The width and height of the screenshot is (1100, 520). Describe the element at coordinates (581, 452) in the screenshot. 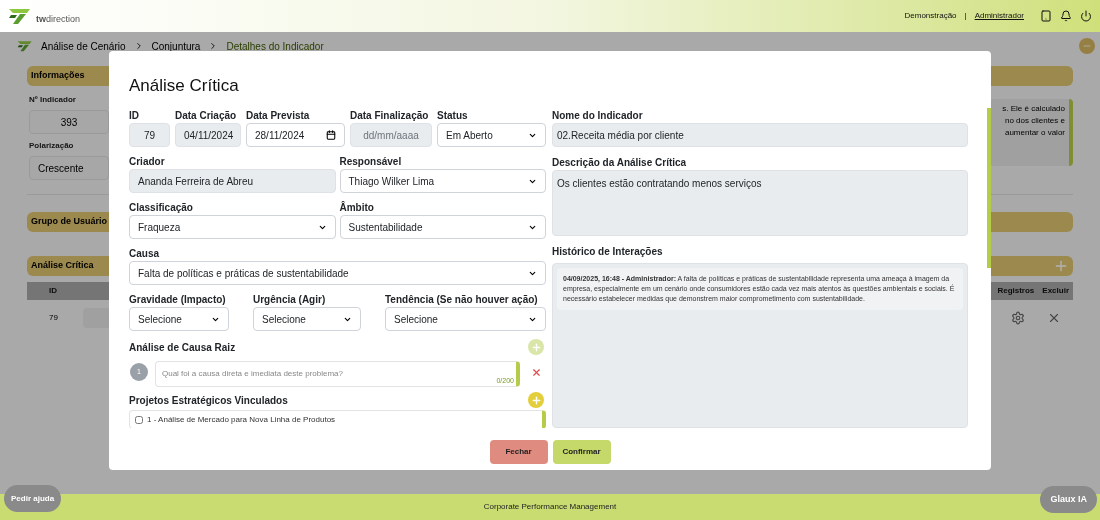

I see `confirm-button: Confirmar` at that location.